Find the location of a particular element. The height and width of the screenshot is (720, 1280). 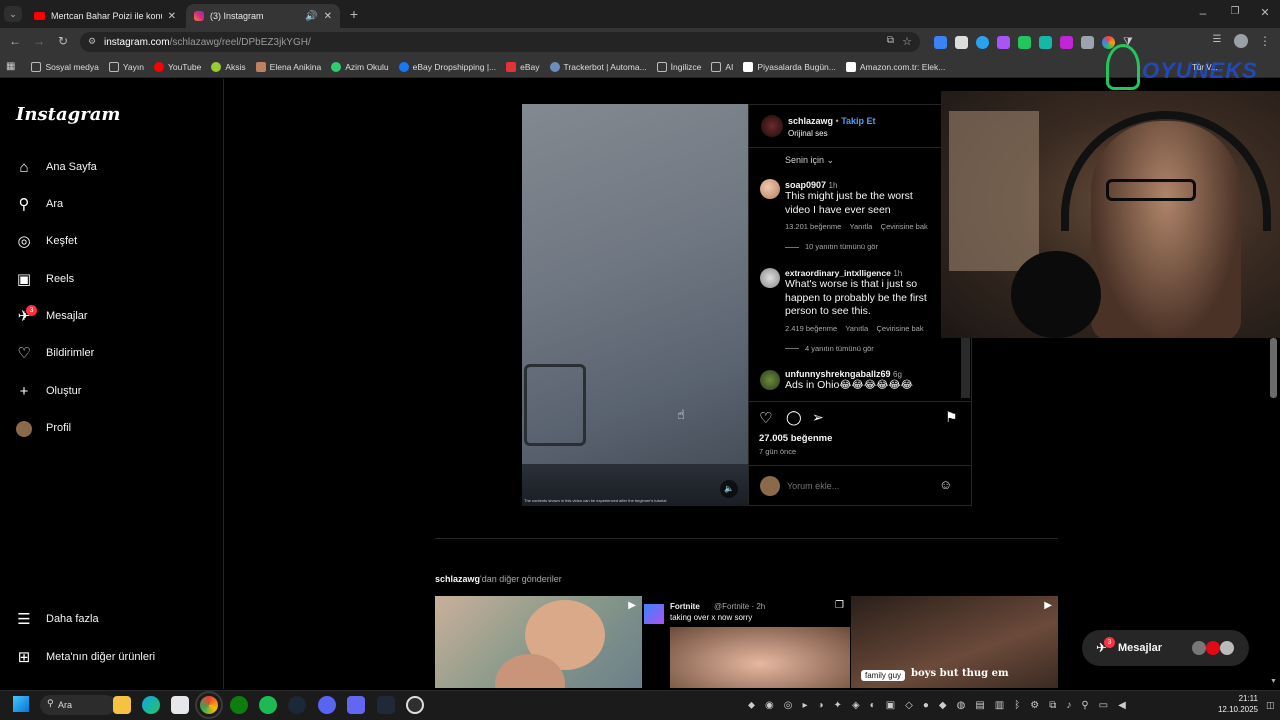

tab-youtube: Mertcan Bahar Poizi ile konuşu ✕ is located at coordinates (105, 16).